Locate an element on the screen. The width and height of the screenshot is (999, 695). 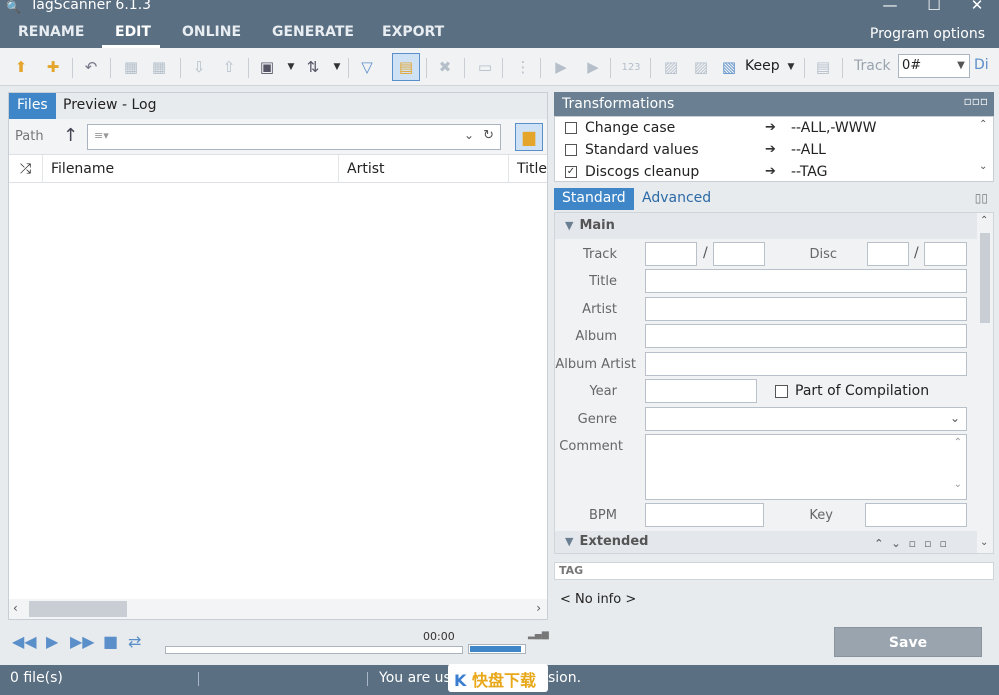
rewind-icon: ◀◀ is located at coordinates (24, 641).